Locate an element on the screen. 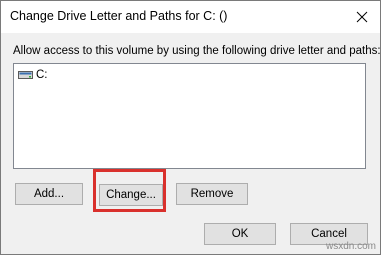 The height and width of the screenshot is (255, 381). window-title: Change Drive Letter and Paths for C: () is located at coordinates (119, 16).